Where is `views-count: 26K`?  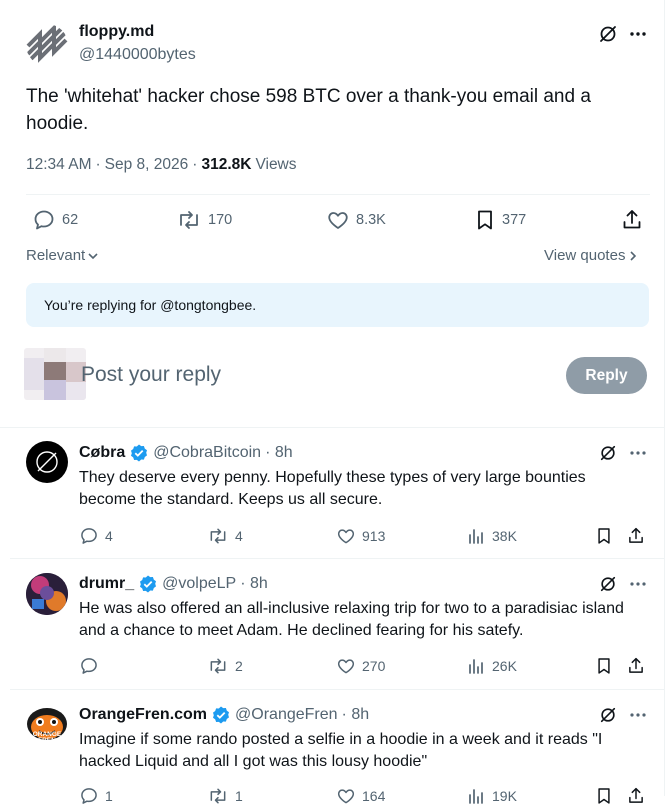 views-count: 26K is located at coordinates (504, 666).